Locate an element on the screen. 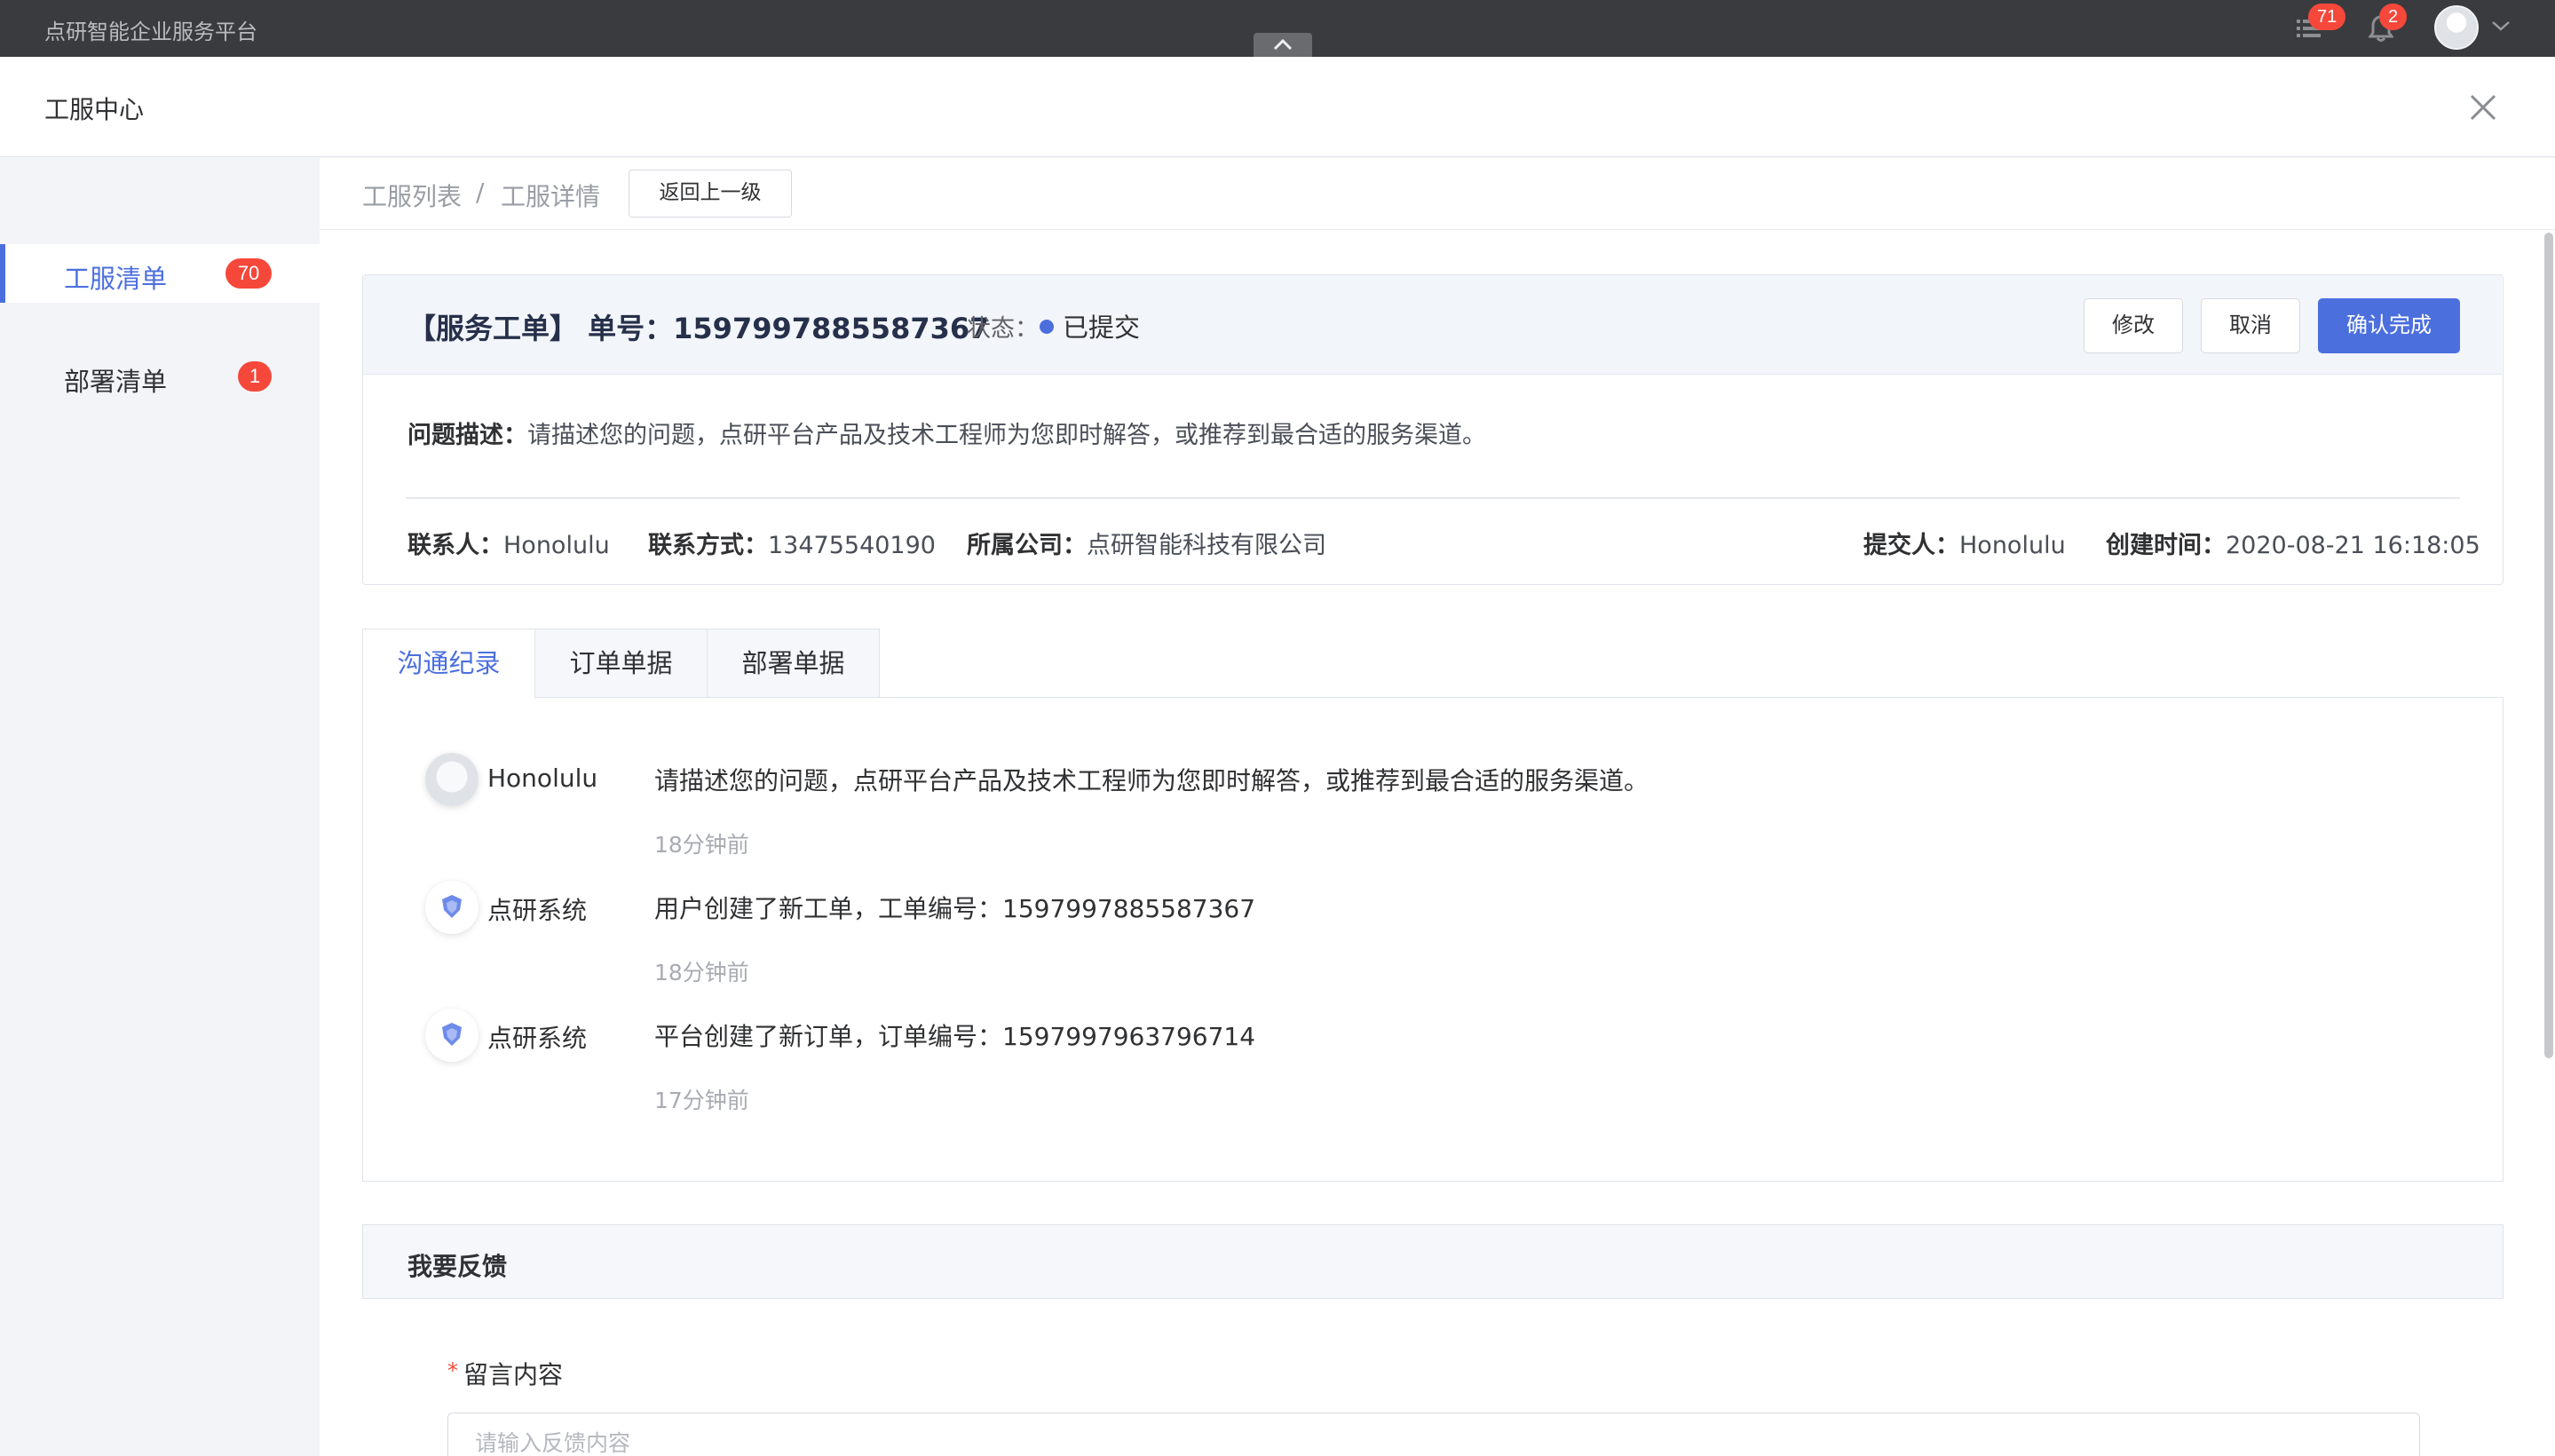  tab-communication: 沟通纪录 is located at coordinates (448, 664).